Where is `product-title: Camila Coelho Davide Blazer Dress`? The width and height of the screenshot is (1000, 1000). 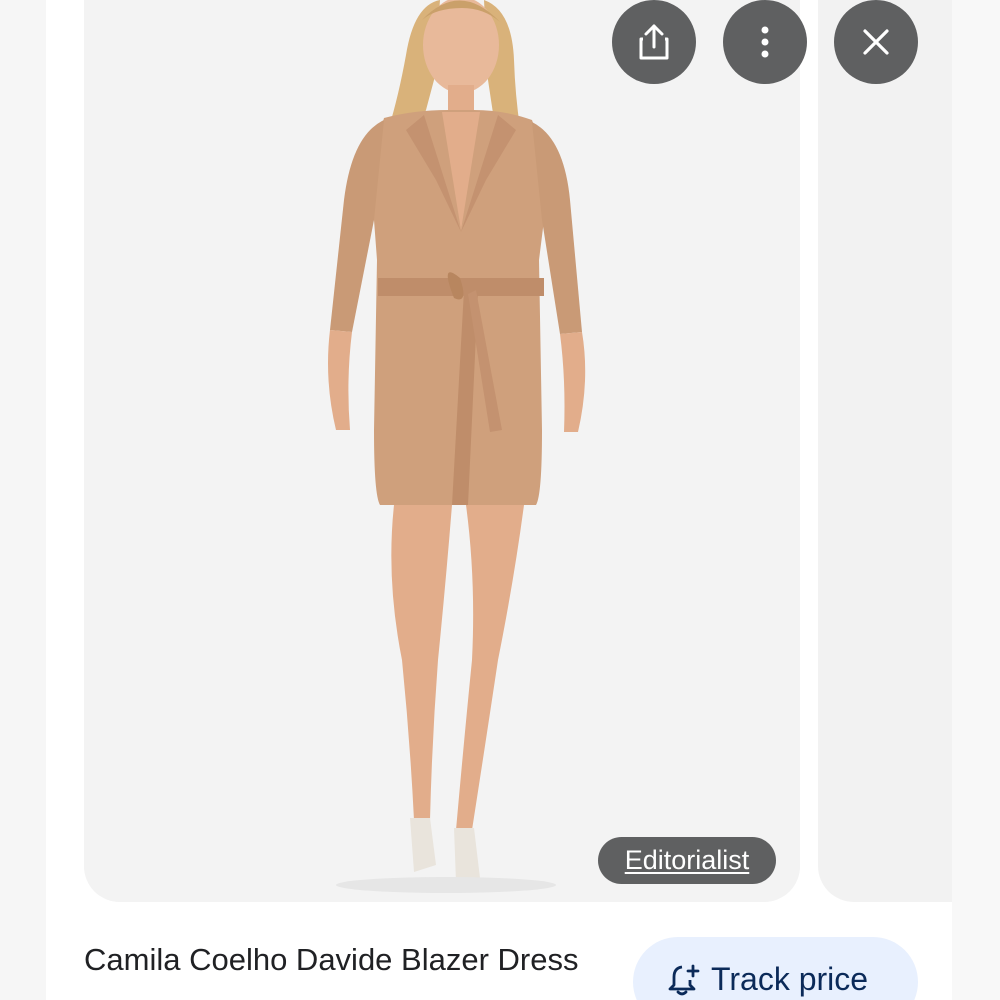 product-title: Camila Coelho Davide Blazer Dress is located at coordinates (331, 959).